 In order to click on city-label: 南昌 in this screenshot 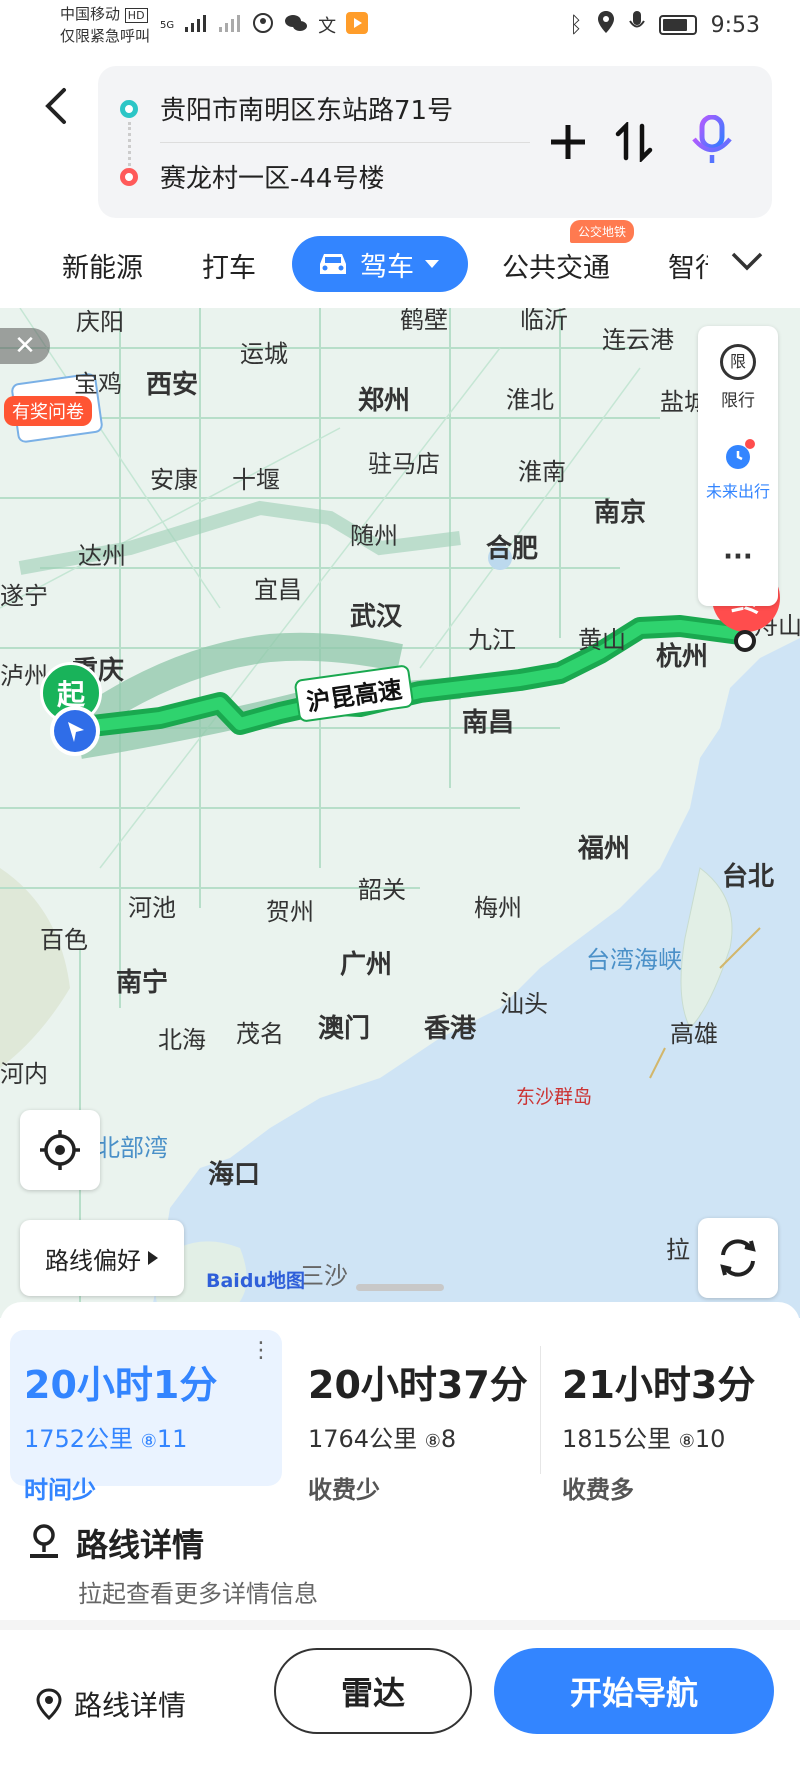, I will do `click(488, 723)`.